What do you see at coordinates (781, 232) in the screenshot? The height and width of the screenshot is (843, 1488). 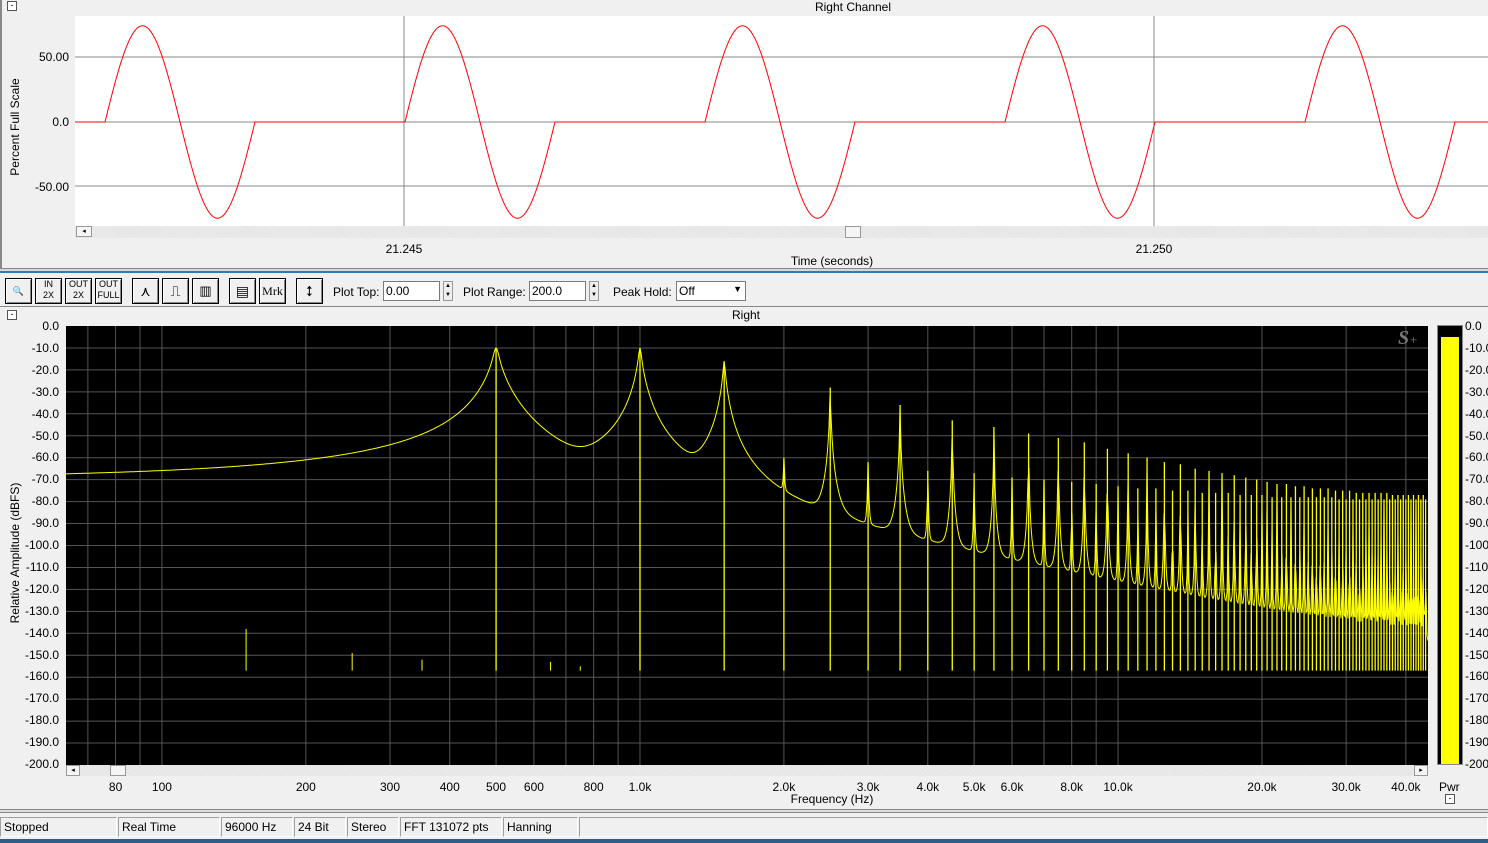 I see `time-scrollbar` at bounding box center [781, 232].